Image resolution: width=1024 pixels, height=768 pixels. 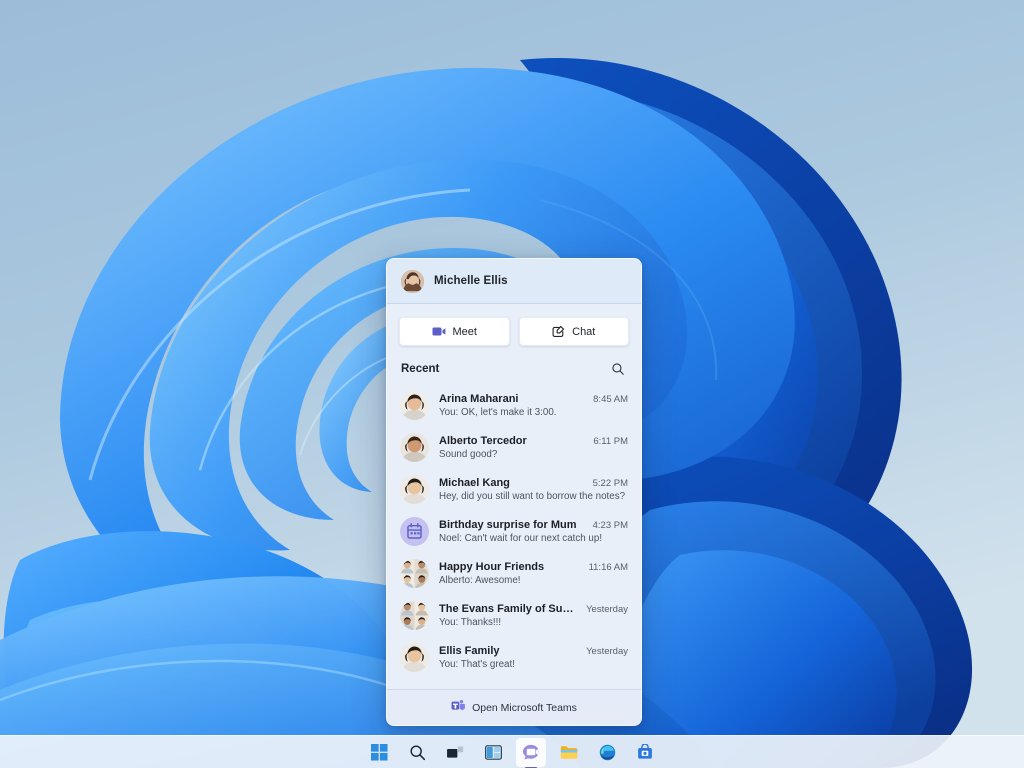 I want to click on microsoft-store-icon, so click(x=645, y=752).